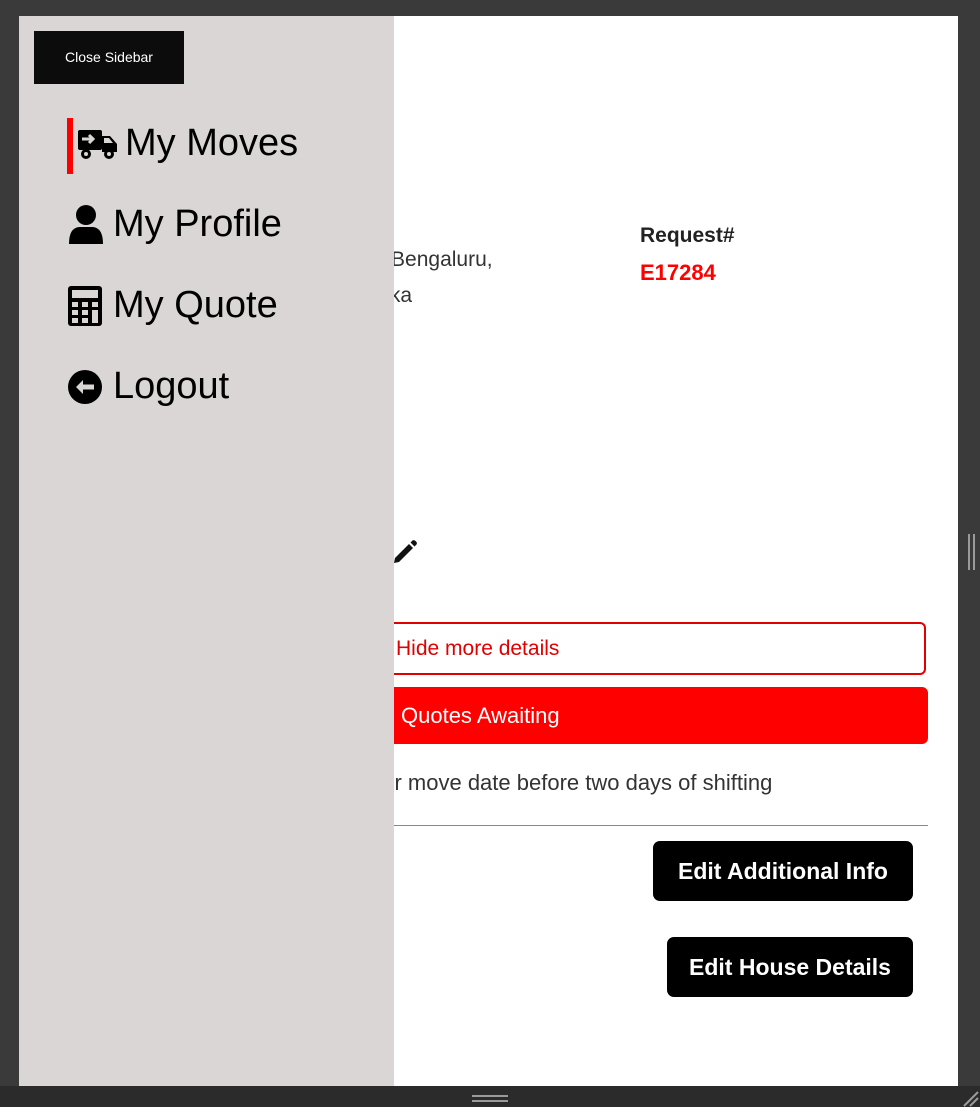  Describe the element at coordinates (405, 552) in the screenshot. I see `pencil-icon` at that location.